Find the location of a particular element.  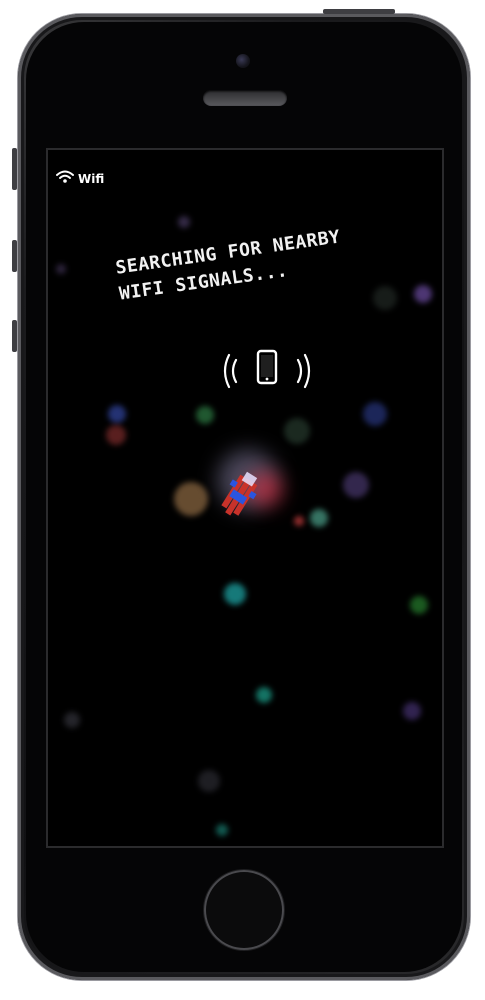

home-button is located at coordinates (244, 910).